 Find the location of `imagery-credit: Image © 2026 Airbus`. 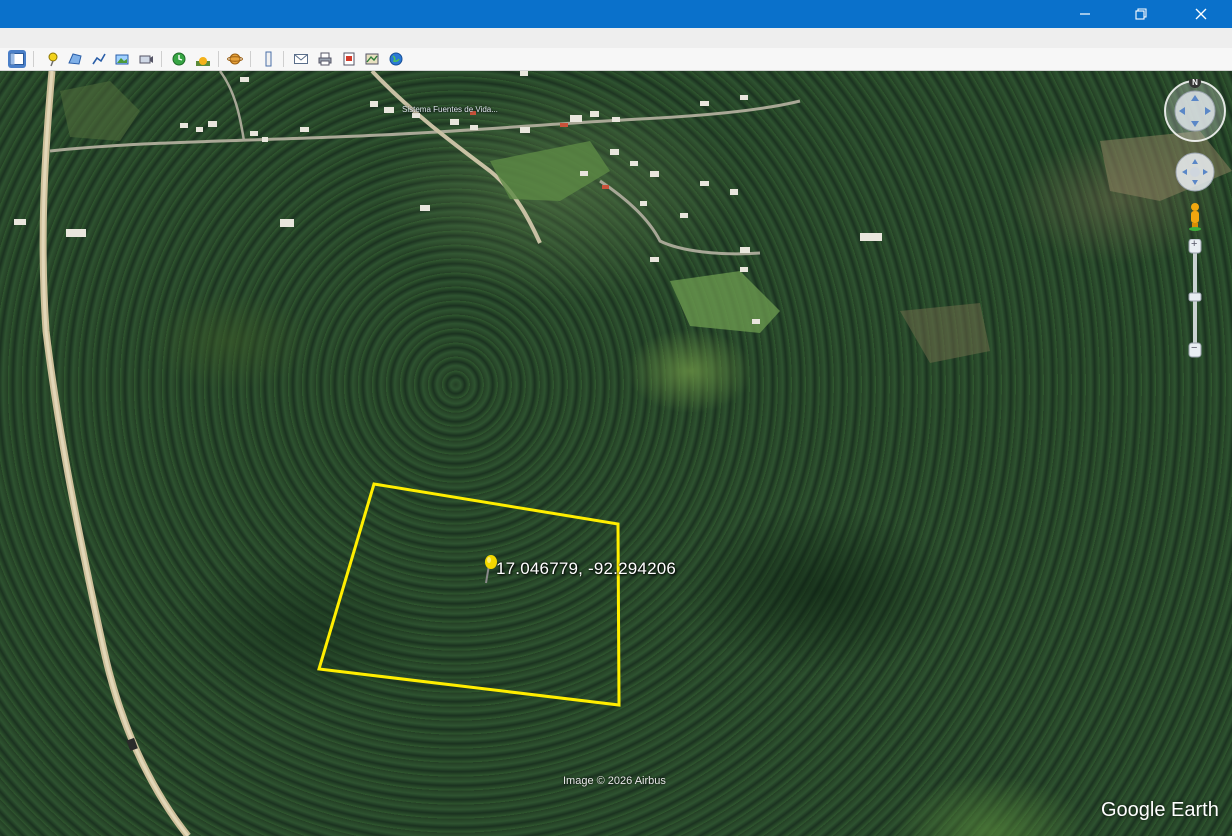

imagery-credit: Image © 2026 Airbus is located at coordinates (614, 781).